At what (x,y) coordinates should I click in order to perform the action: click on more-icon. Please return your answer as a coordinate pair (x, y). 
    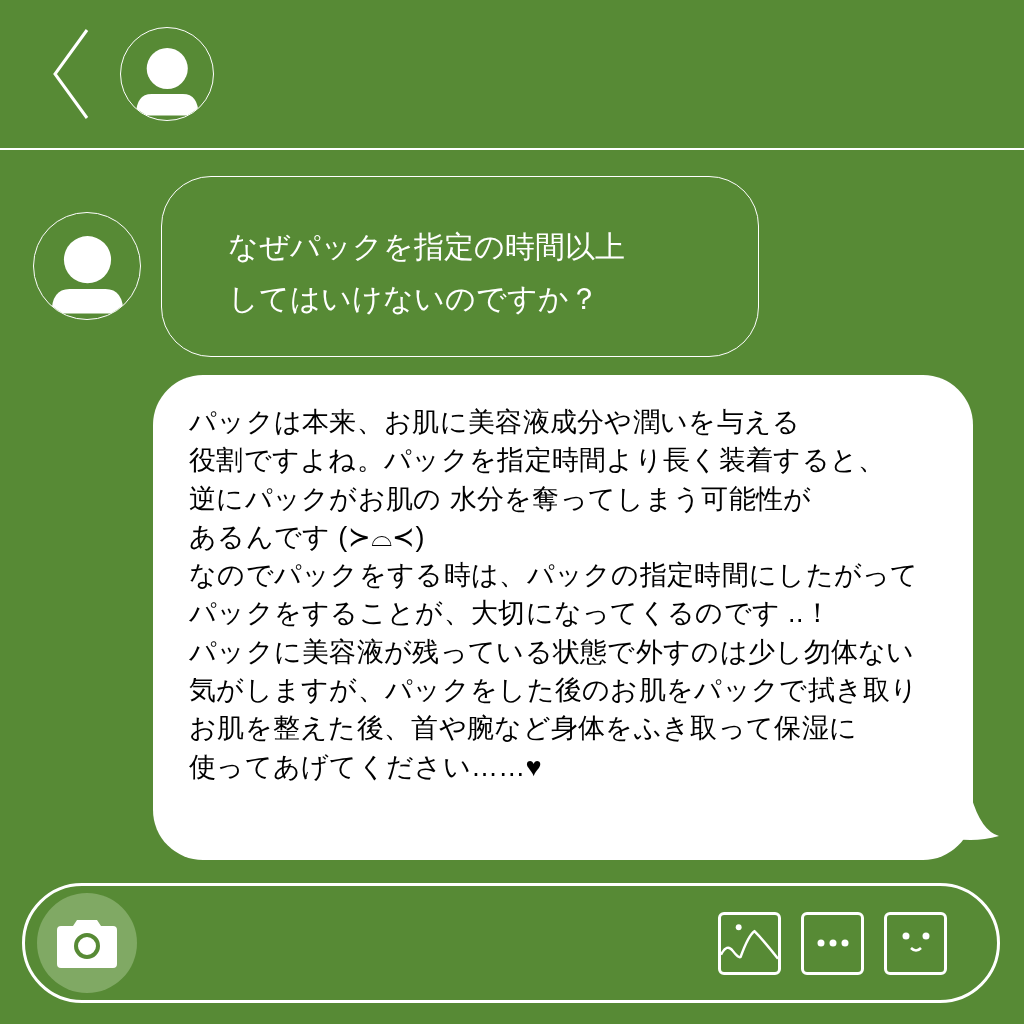
    Looking at the image, I should click on (832, 943).